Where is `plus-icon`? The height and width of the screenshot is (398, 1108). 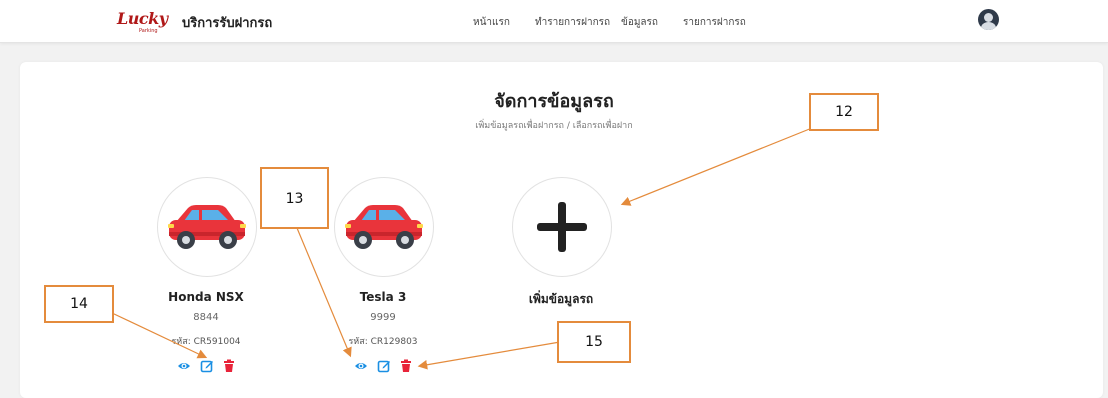
plus-icon is located at coordinates (562, 227).